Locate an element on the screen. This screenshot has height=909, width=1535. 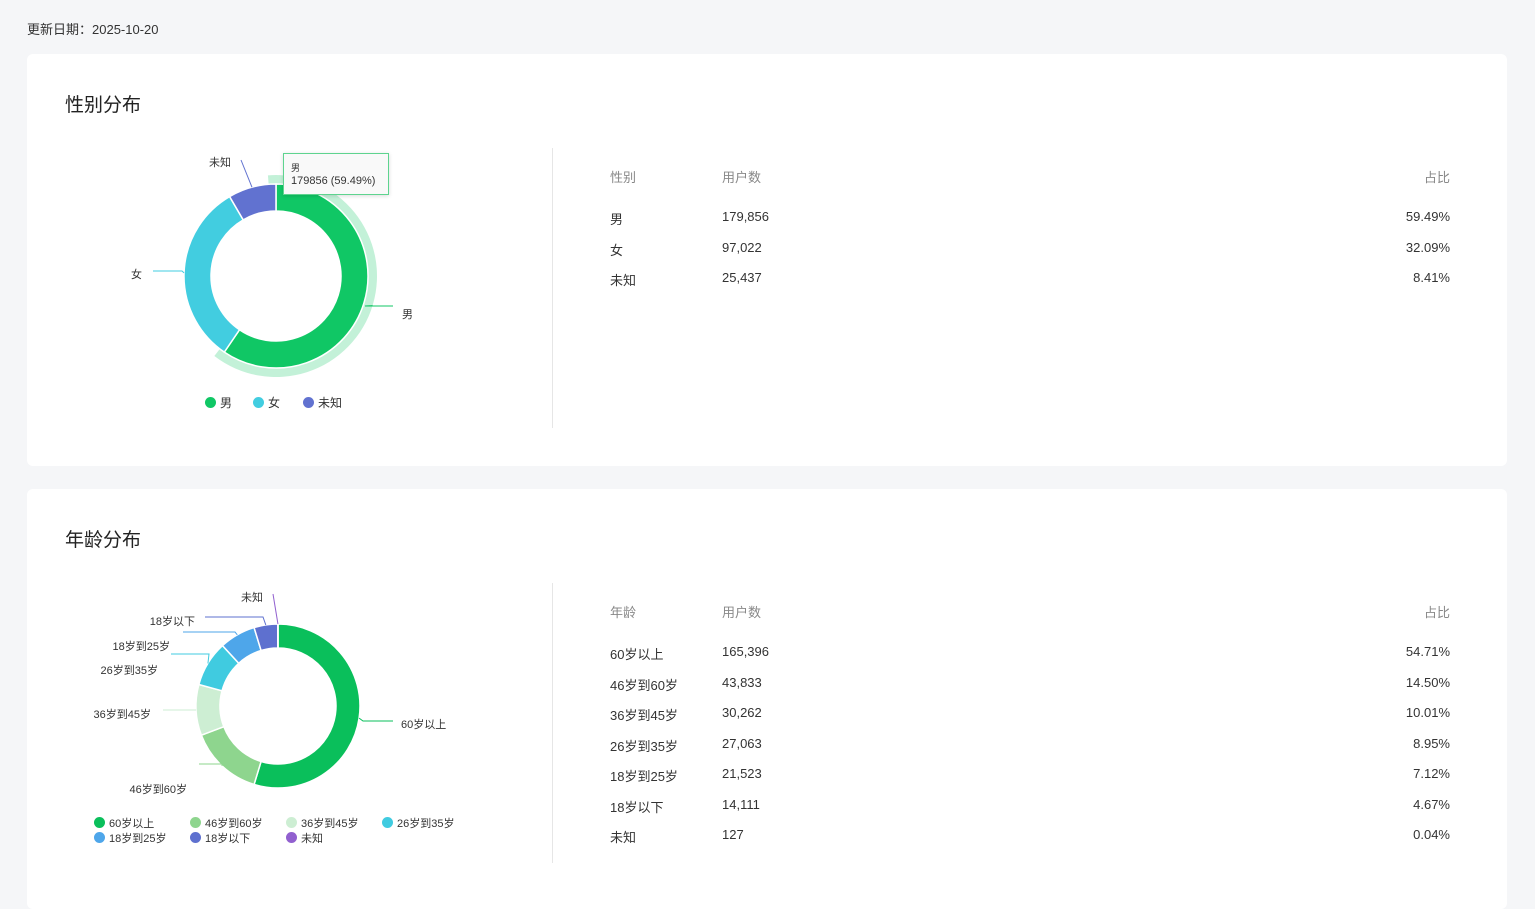
legend-item: 46岁到60岁 is located at coordinates (226, 823).